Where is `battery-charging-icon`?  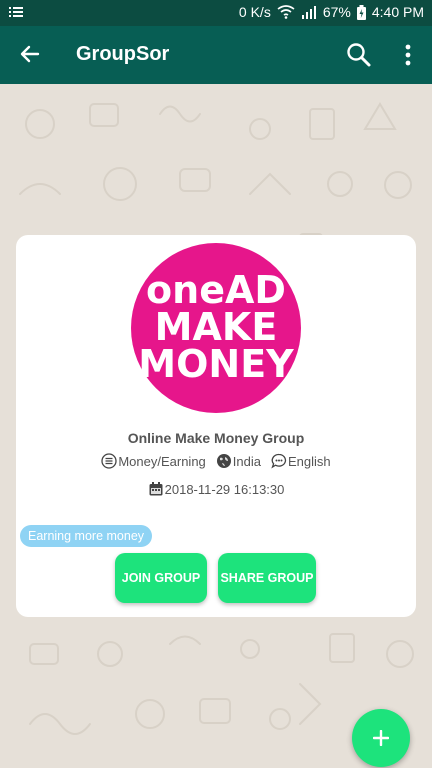 battery-charging-icon is located at coordinates (361, 12).